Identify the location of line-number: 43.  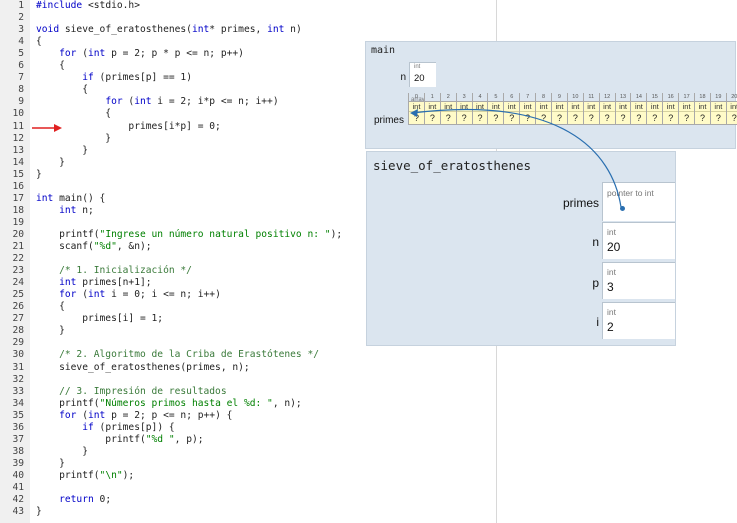
(18, 512).